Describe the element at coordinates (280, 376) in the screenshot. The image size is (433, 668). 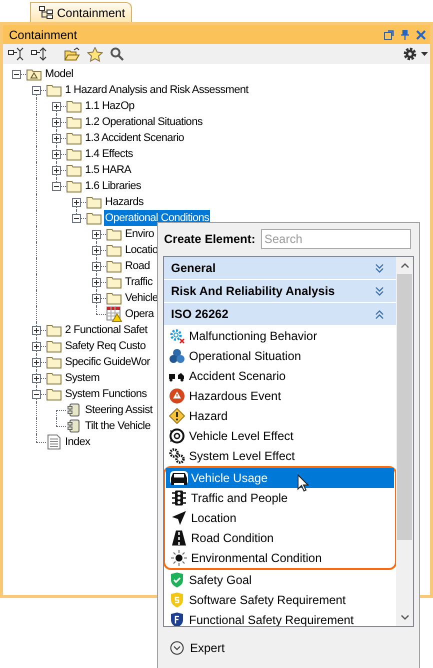
I see `element-list-item: Accident Scenario` at that location.